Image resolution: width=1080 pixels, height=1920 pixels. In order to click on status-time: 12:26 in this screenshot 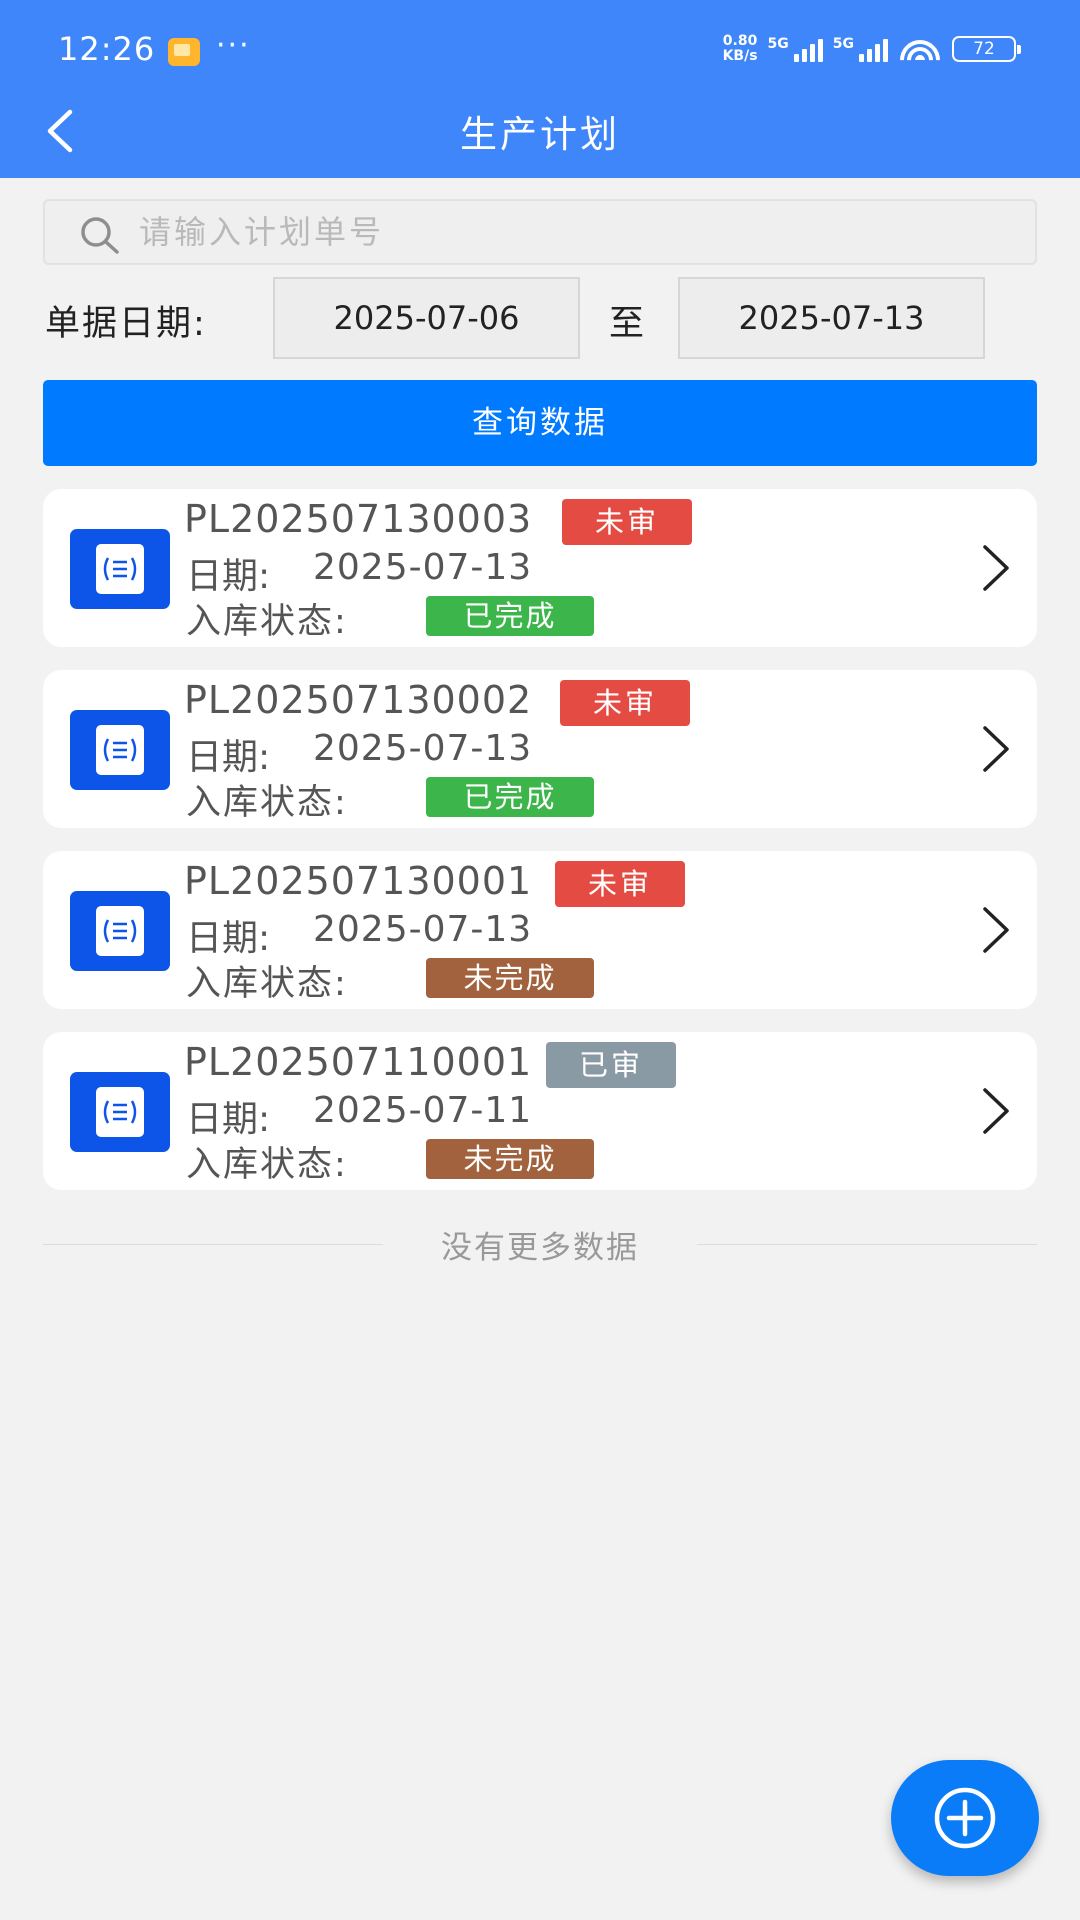, I will do `click(107, 49)`.